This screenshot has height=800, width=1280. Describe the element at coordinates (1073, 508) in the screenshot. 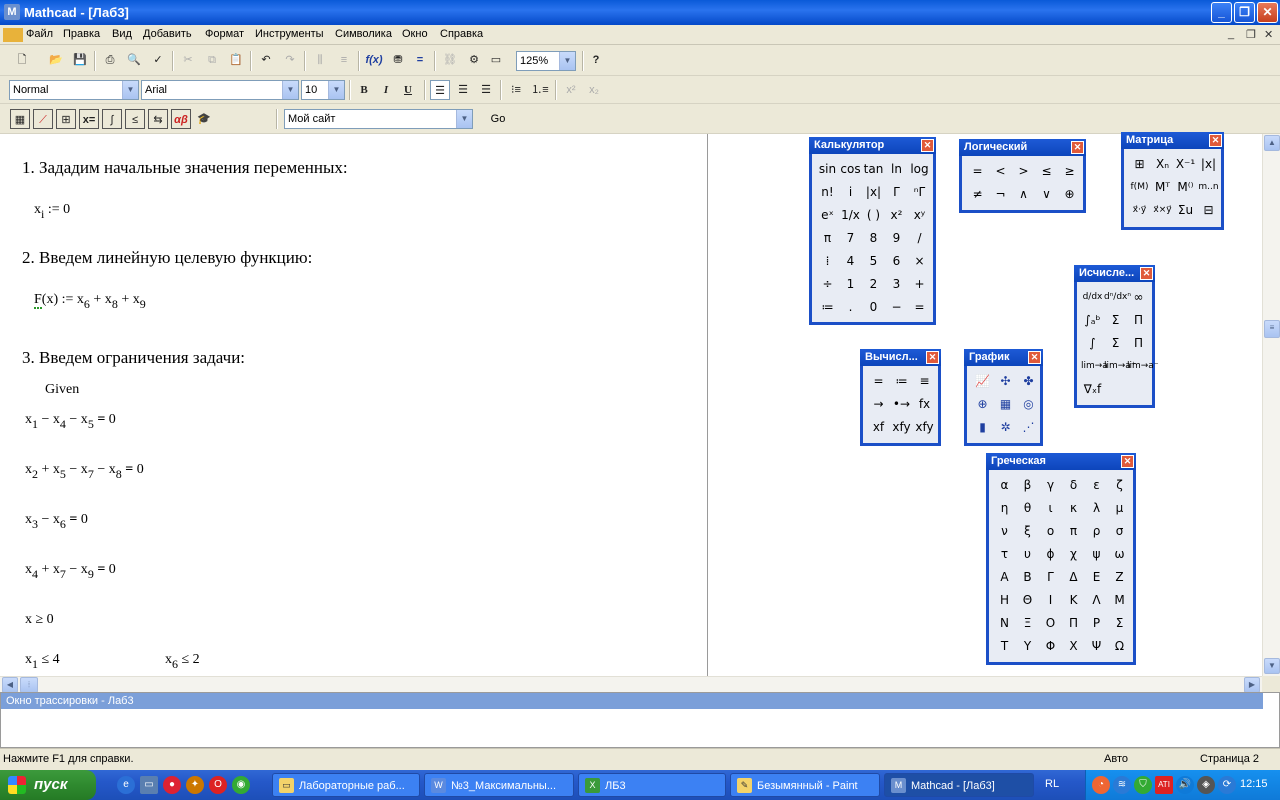

I see `greek-palette-button: κ` at that location.